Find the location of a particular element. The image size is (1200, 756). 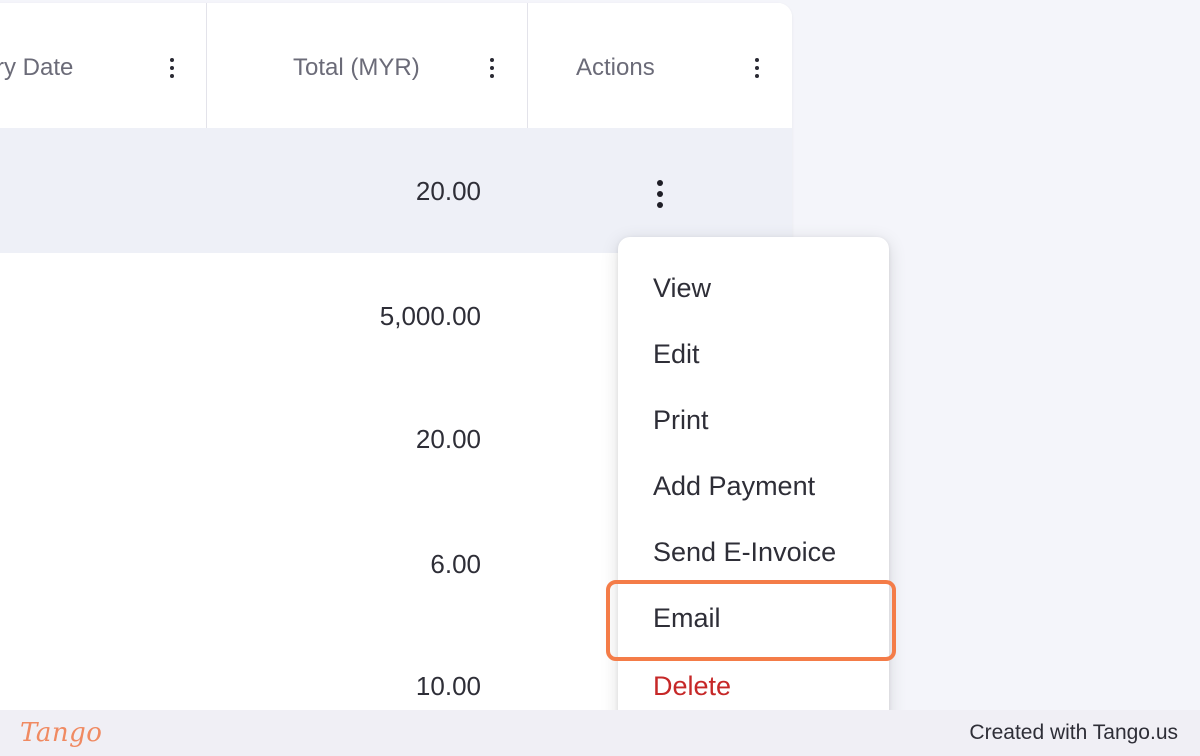

row-total: 10.00 is located at coordinates (448, 686).